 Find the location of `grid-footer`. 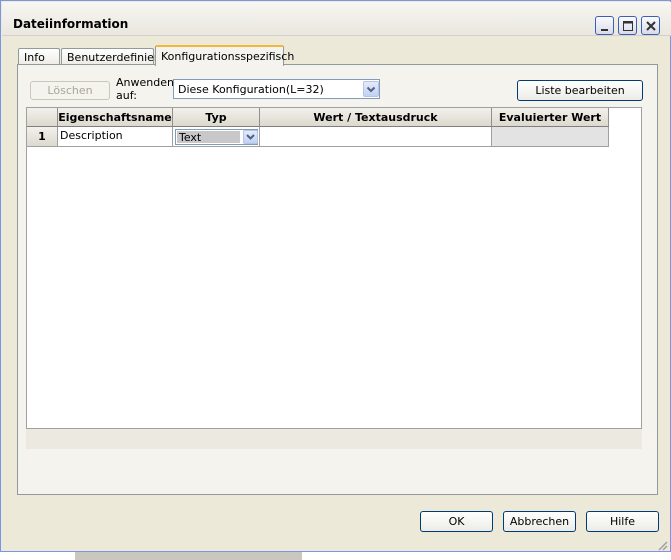

grid-footer is located at coordinates (334, 439).